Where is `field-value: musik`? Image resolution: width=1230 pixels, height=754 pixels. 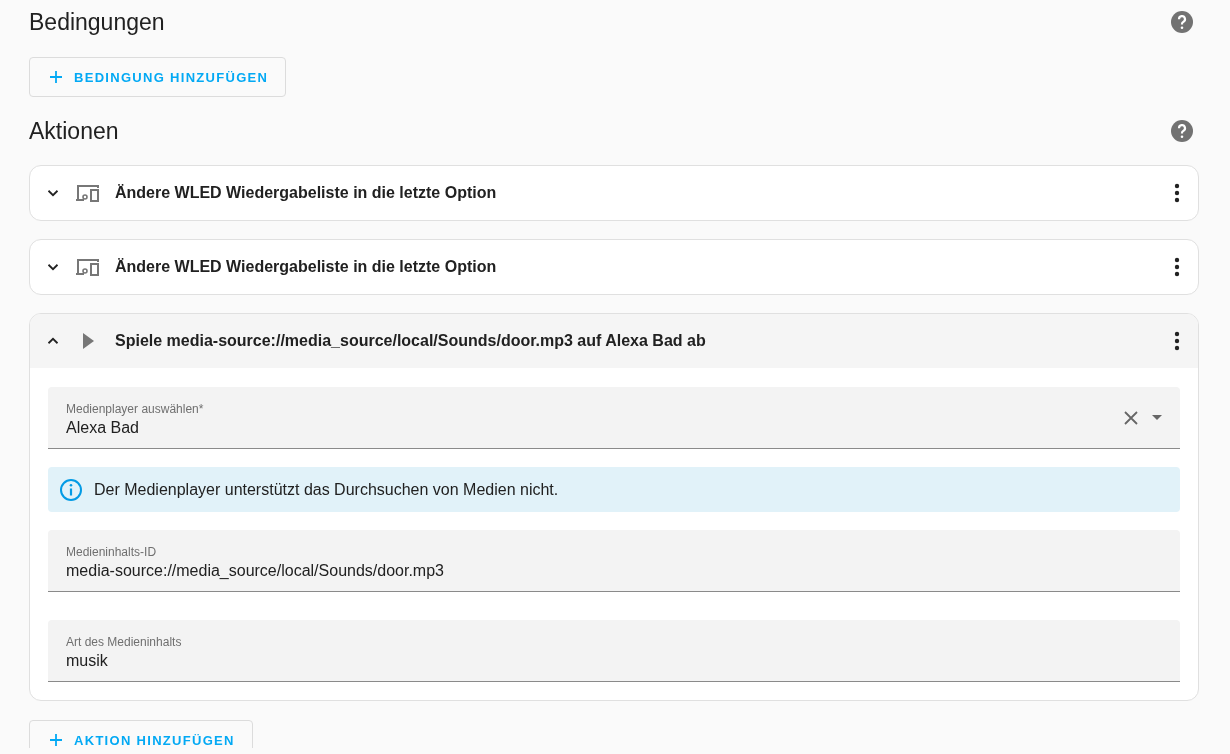
field-value: musik is located at coordinates (87, 661).